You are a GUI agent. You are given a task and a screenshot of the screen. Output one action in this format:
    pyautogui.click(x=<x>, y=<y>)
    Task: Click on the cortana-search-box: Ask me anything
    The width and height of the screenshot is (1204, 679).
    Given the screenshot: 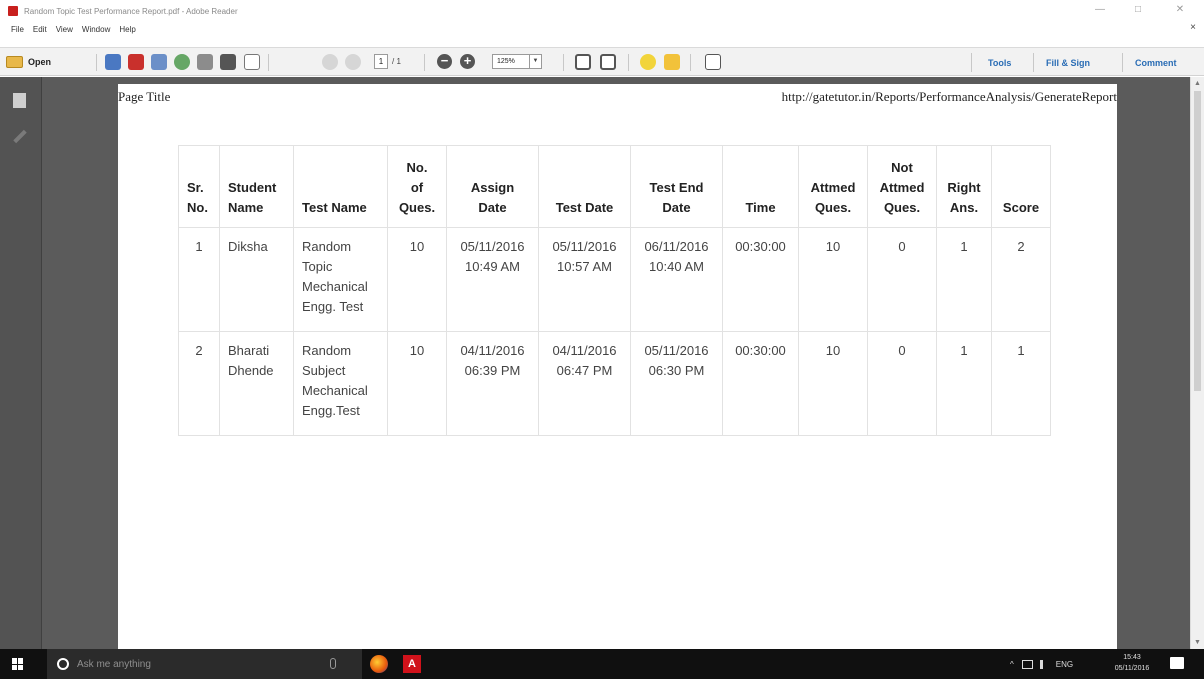 What is the action you would take?
    pyautogui.click(x=204, y=664)
    